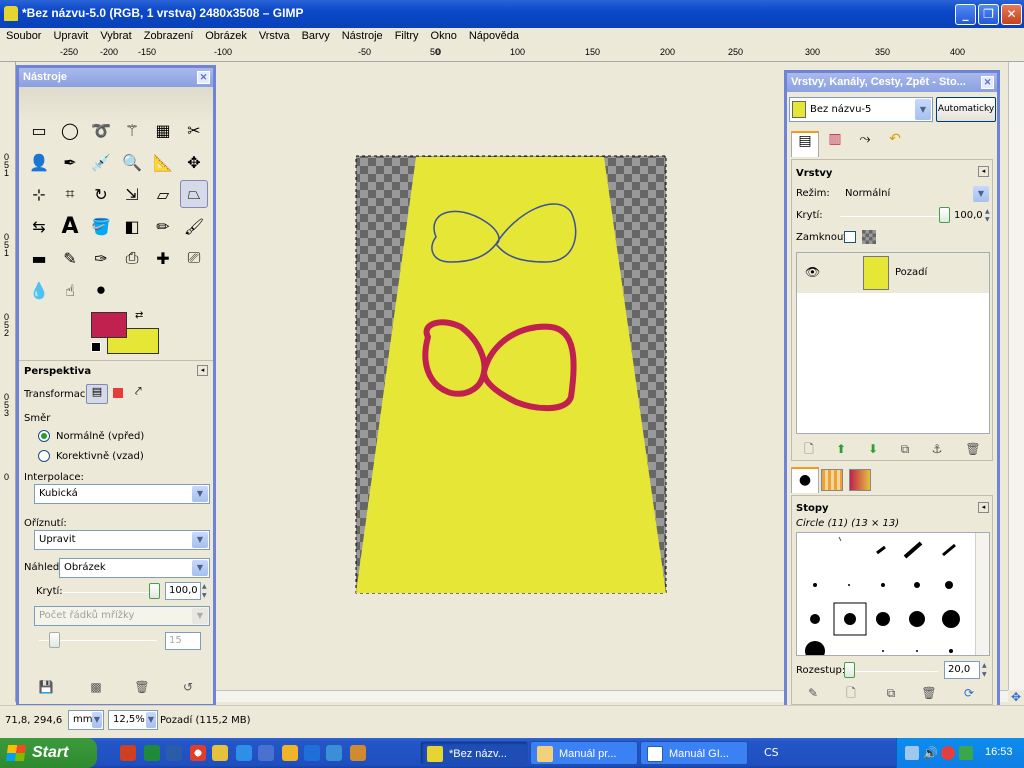 The width and height of the screenshot is (1024, 768). I want to click on text-icon: A, so click(70, 226).